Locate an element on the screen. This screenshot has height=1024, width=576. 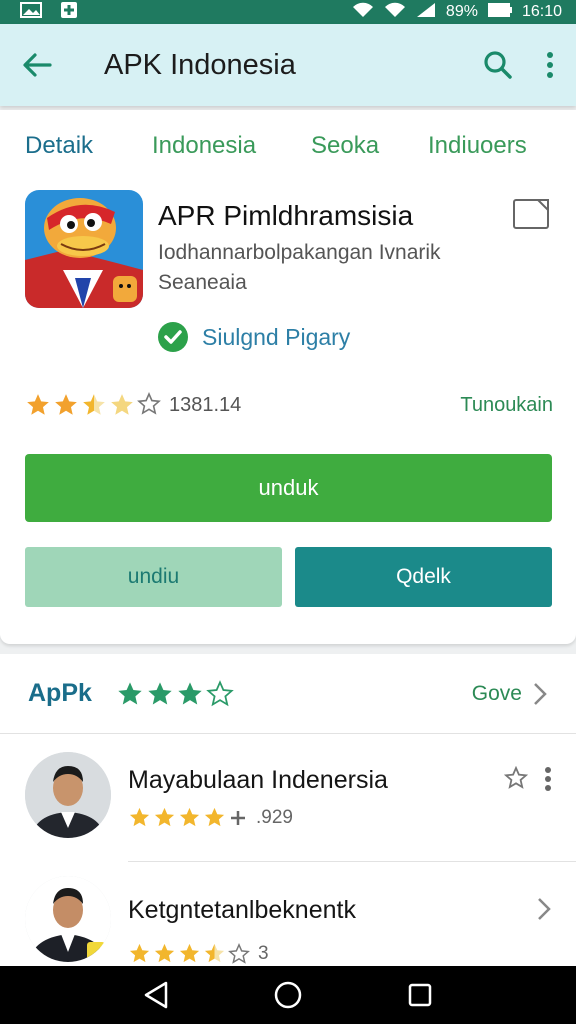
list-item-title: Ketgntetanlbeknentk is located at coordinates (242, 910).